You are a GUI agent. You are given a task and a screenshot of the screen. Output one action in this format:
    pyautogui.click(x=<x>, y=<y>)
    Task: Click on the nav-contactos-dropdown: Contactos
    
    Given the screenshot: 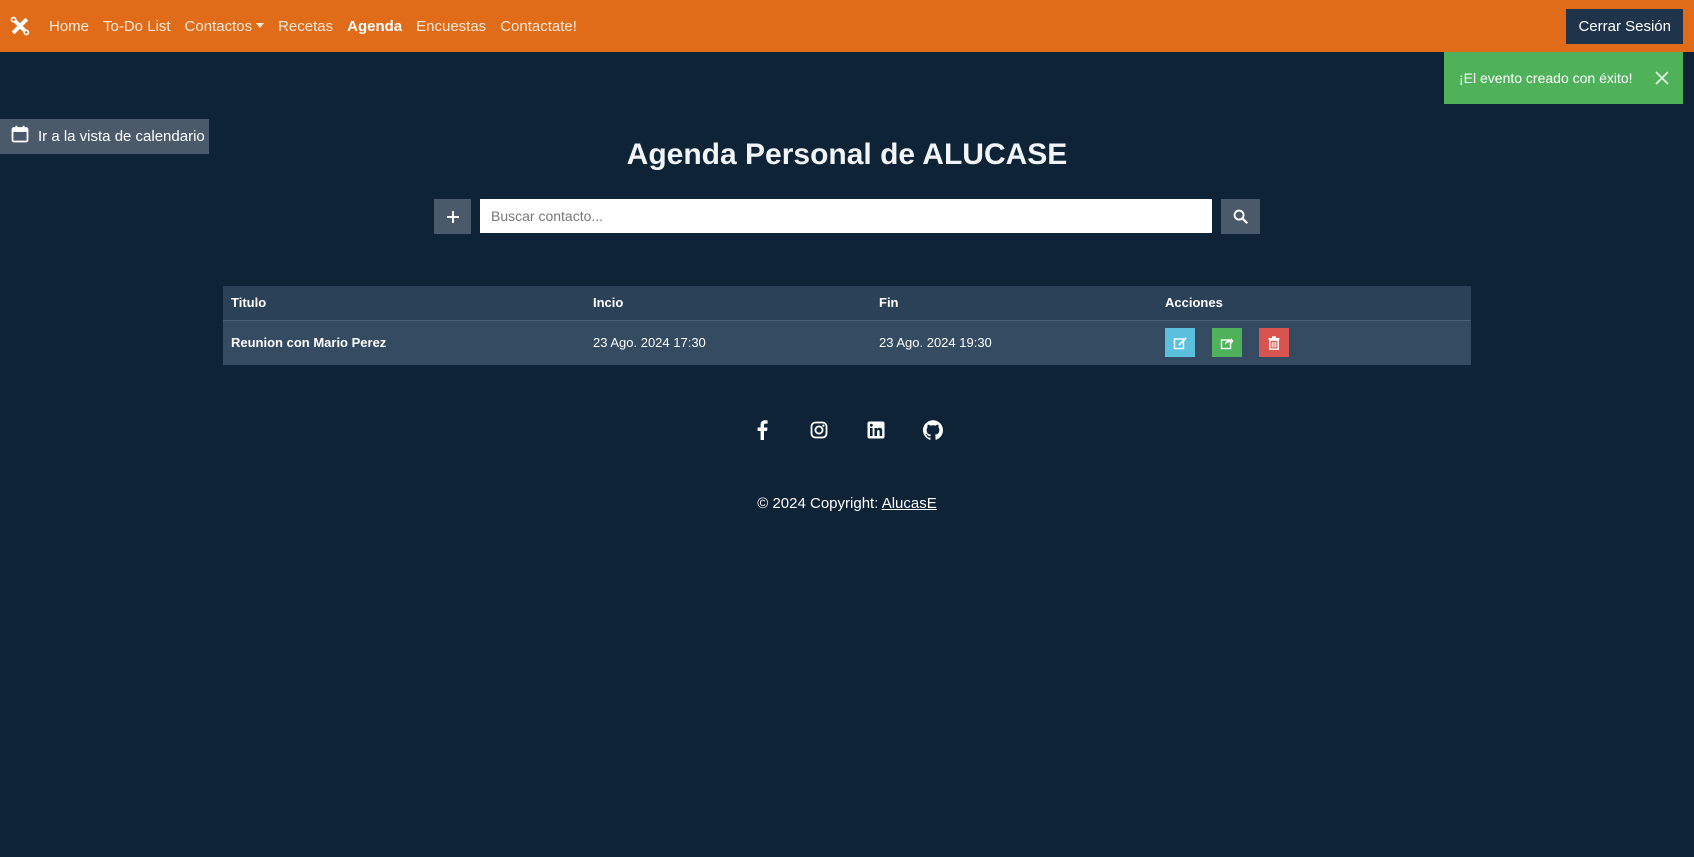 What is the action you would take?
    pyautogui.click(x=225, y=26)
    